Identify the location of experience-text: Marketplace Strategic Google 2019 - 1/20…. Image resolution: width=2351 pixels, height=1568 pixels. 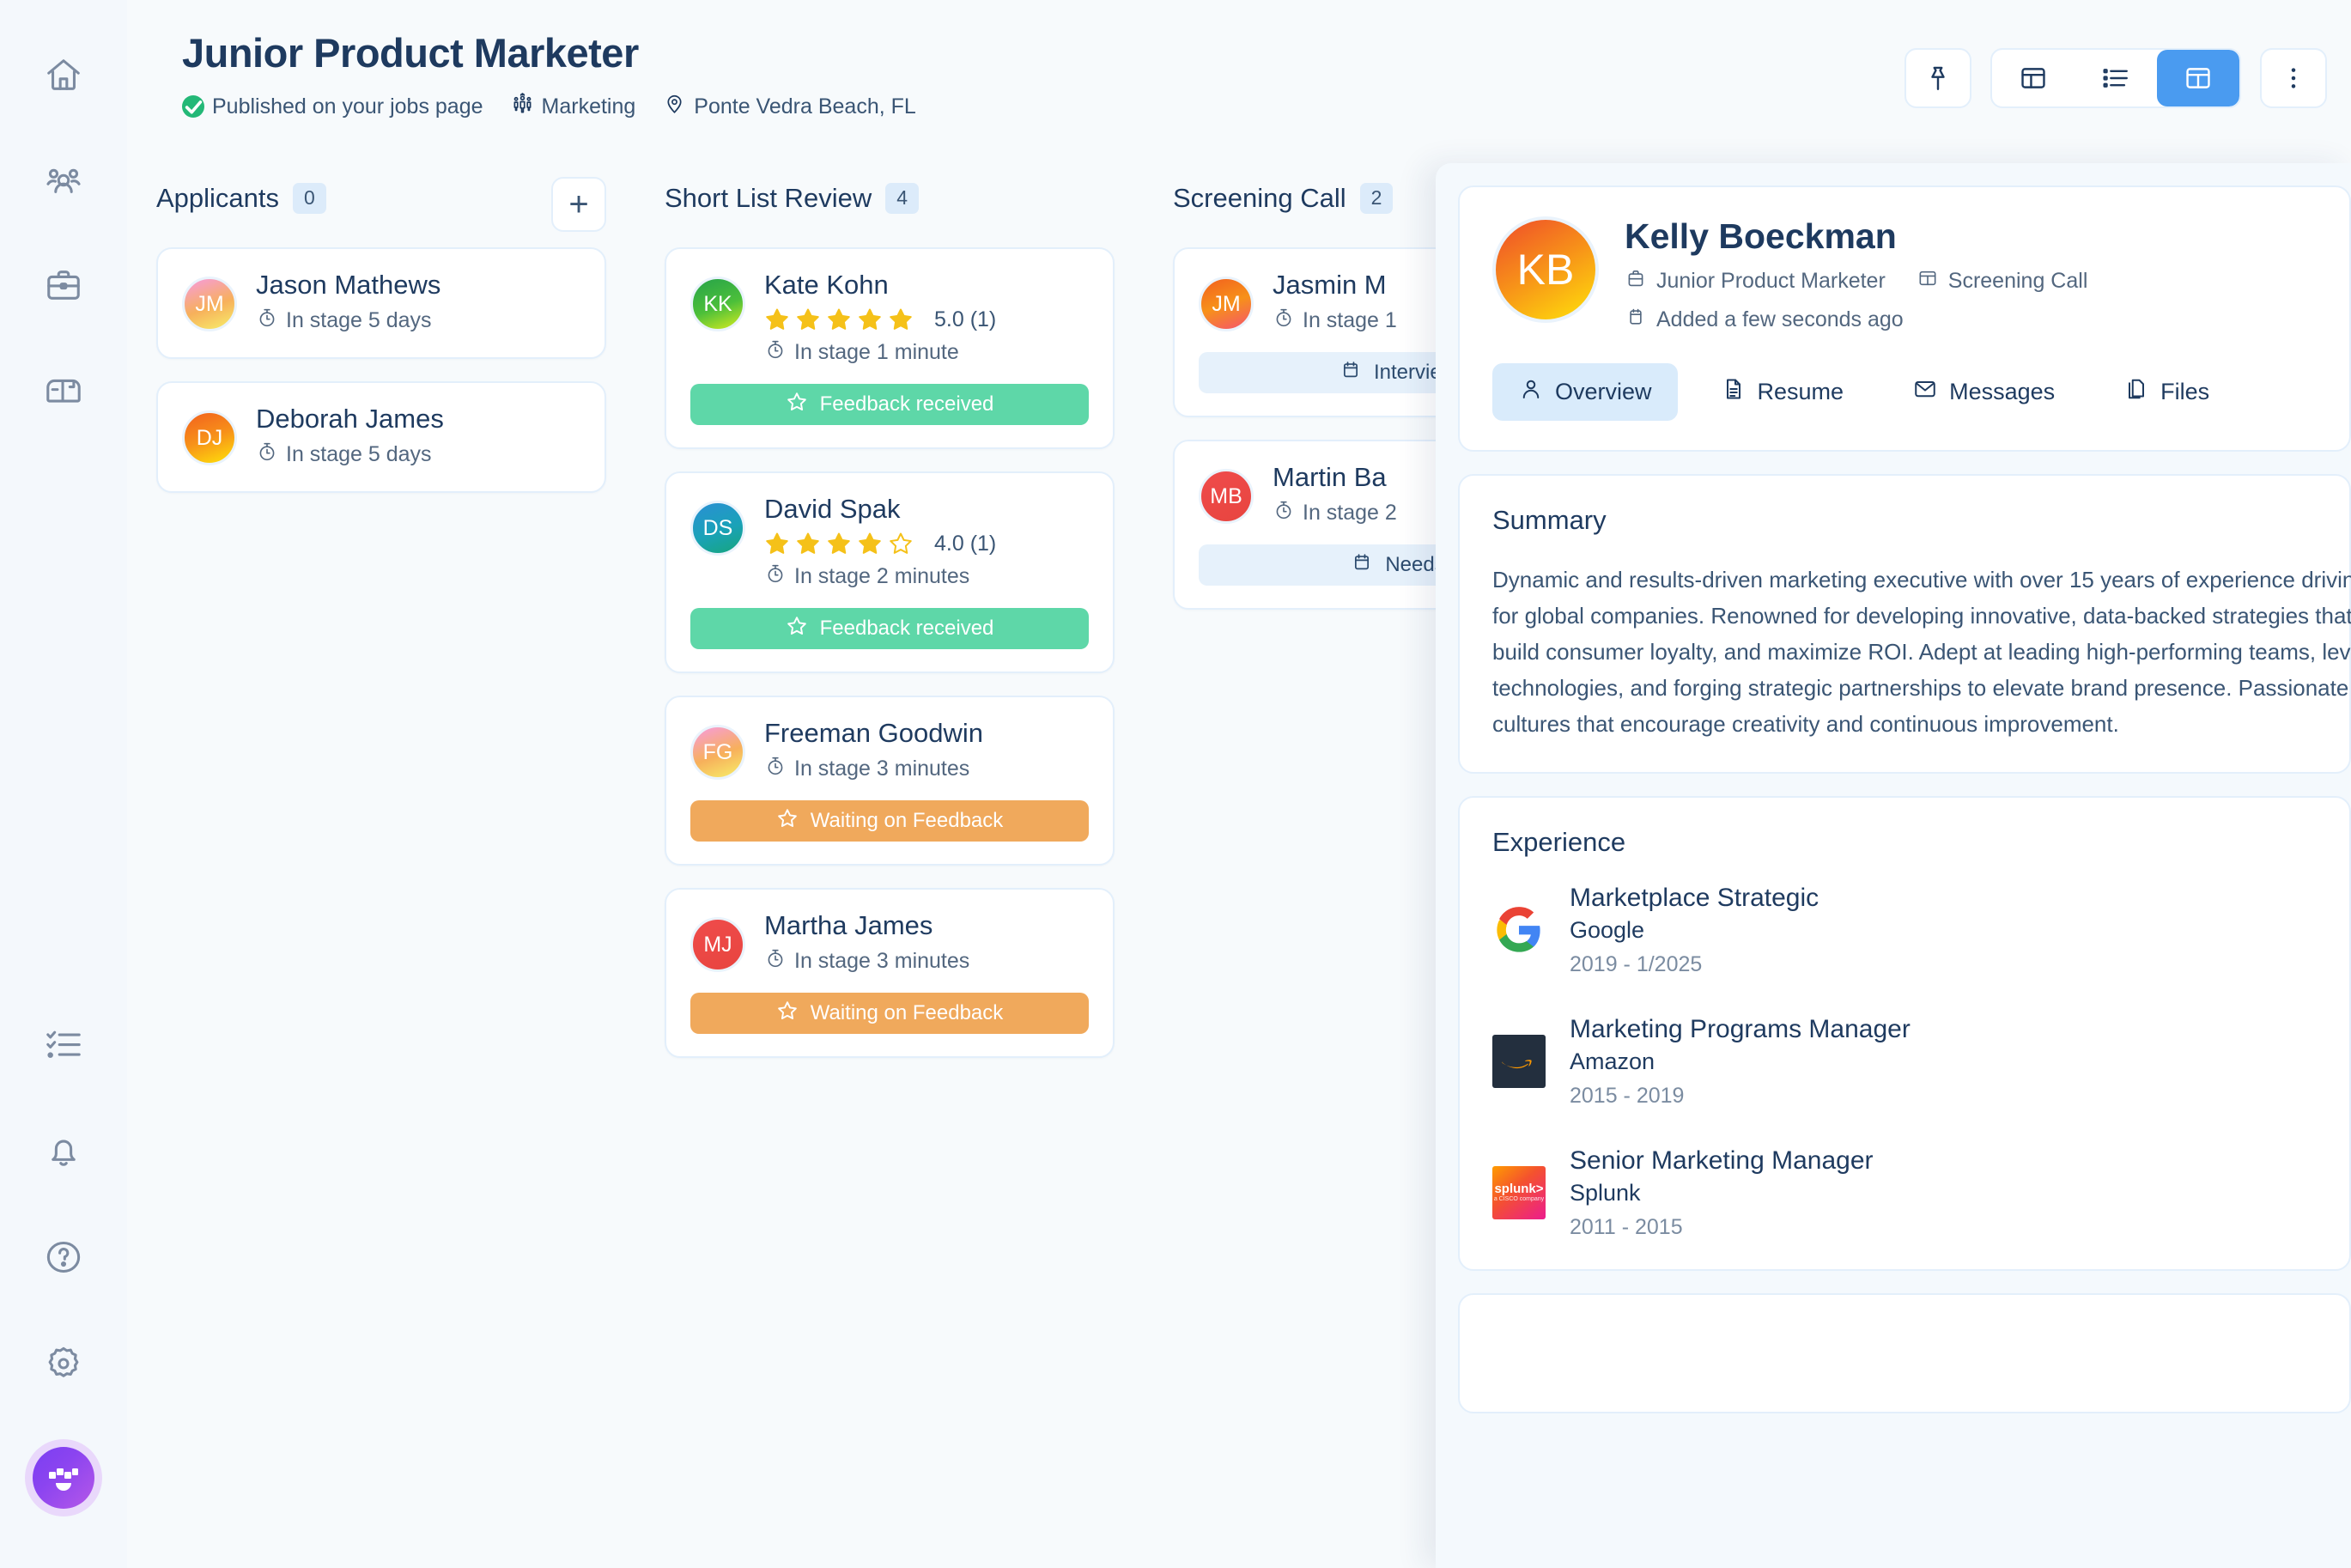
(1694, 930).